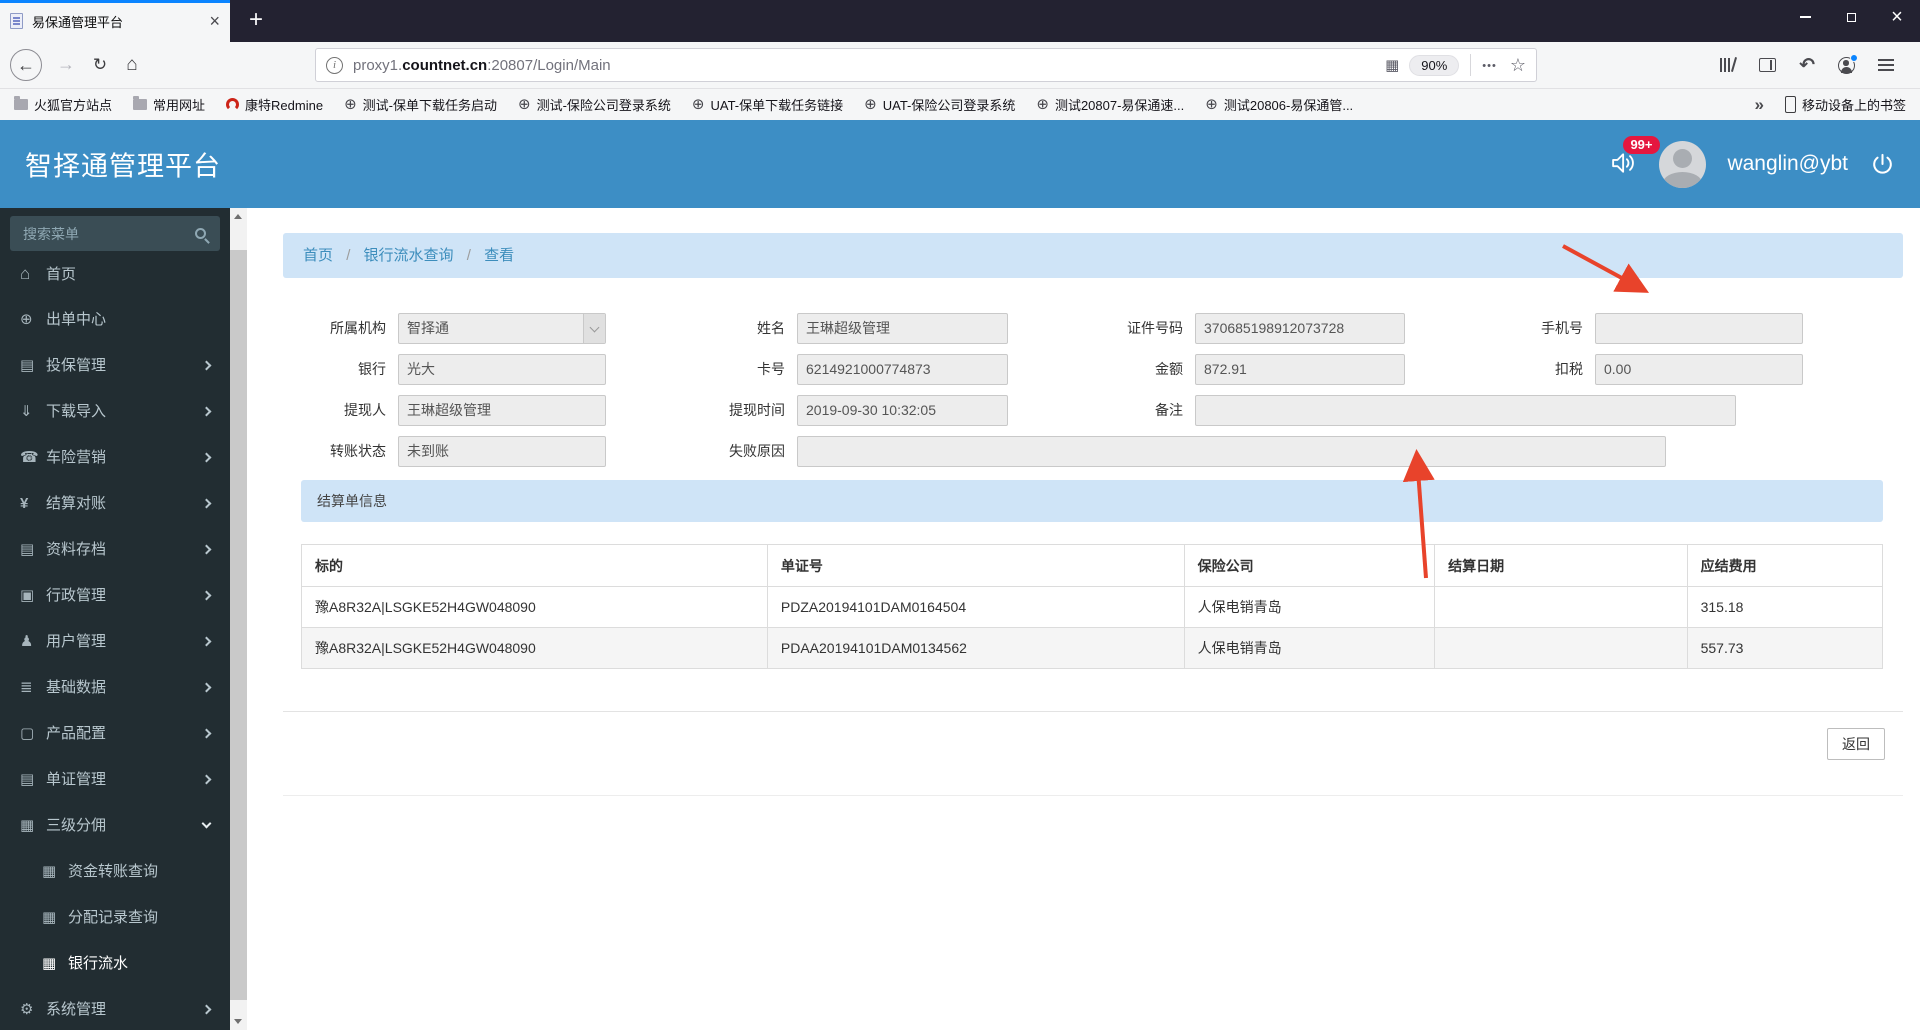 The height and width of the screenshot is (1033, 1920). I want to click on bookmark-item: 康特Redmine, so click(274, 104).